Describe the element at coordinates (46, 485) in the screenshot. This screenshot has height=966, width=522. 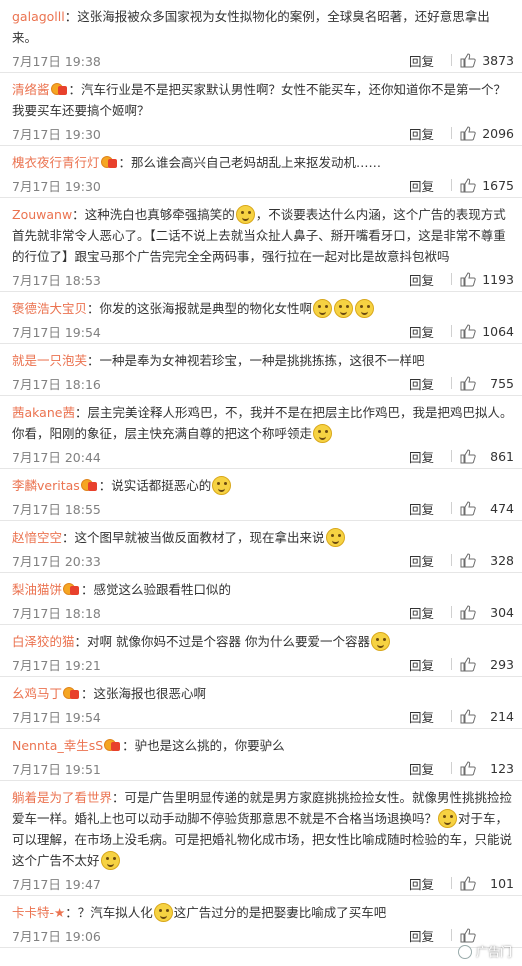
I see `comment-username: 李麟veritas` at that location.